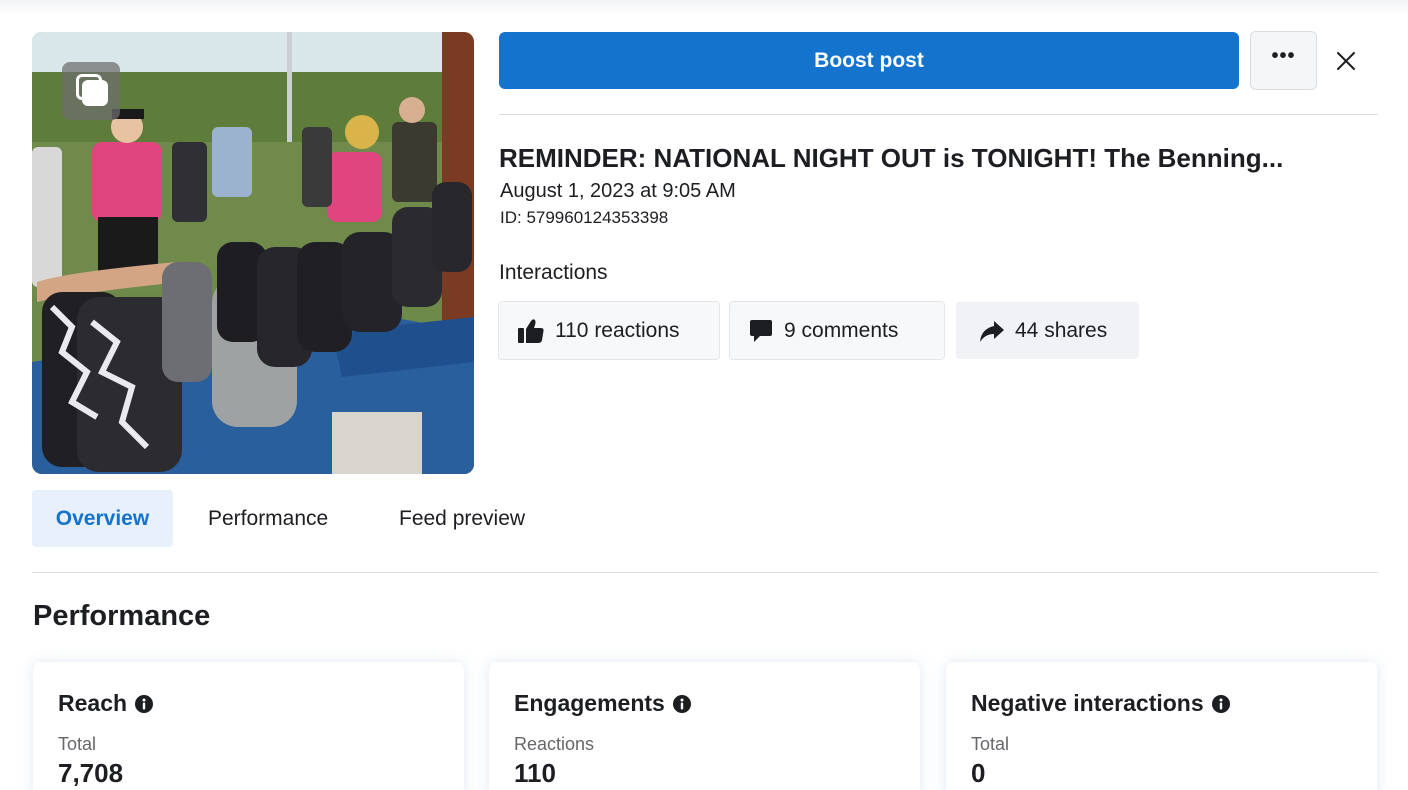 The width and height of the screenshot is (1408, 790). What do you see at coordinates (761, 330) in the screenshot?
I see `comment-icon` at bounding box center [761, 330].